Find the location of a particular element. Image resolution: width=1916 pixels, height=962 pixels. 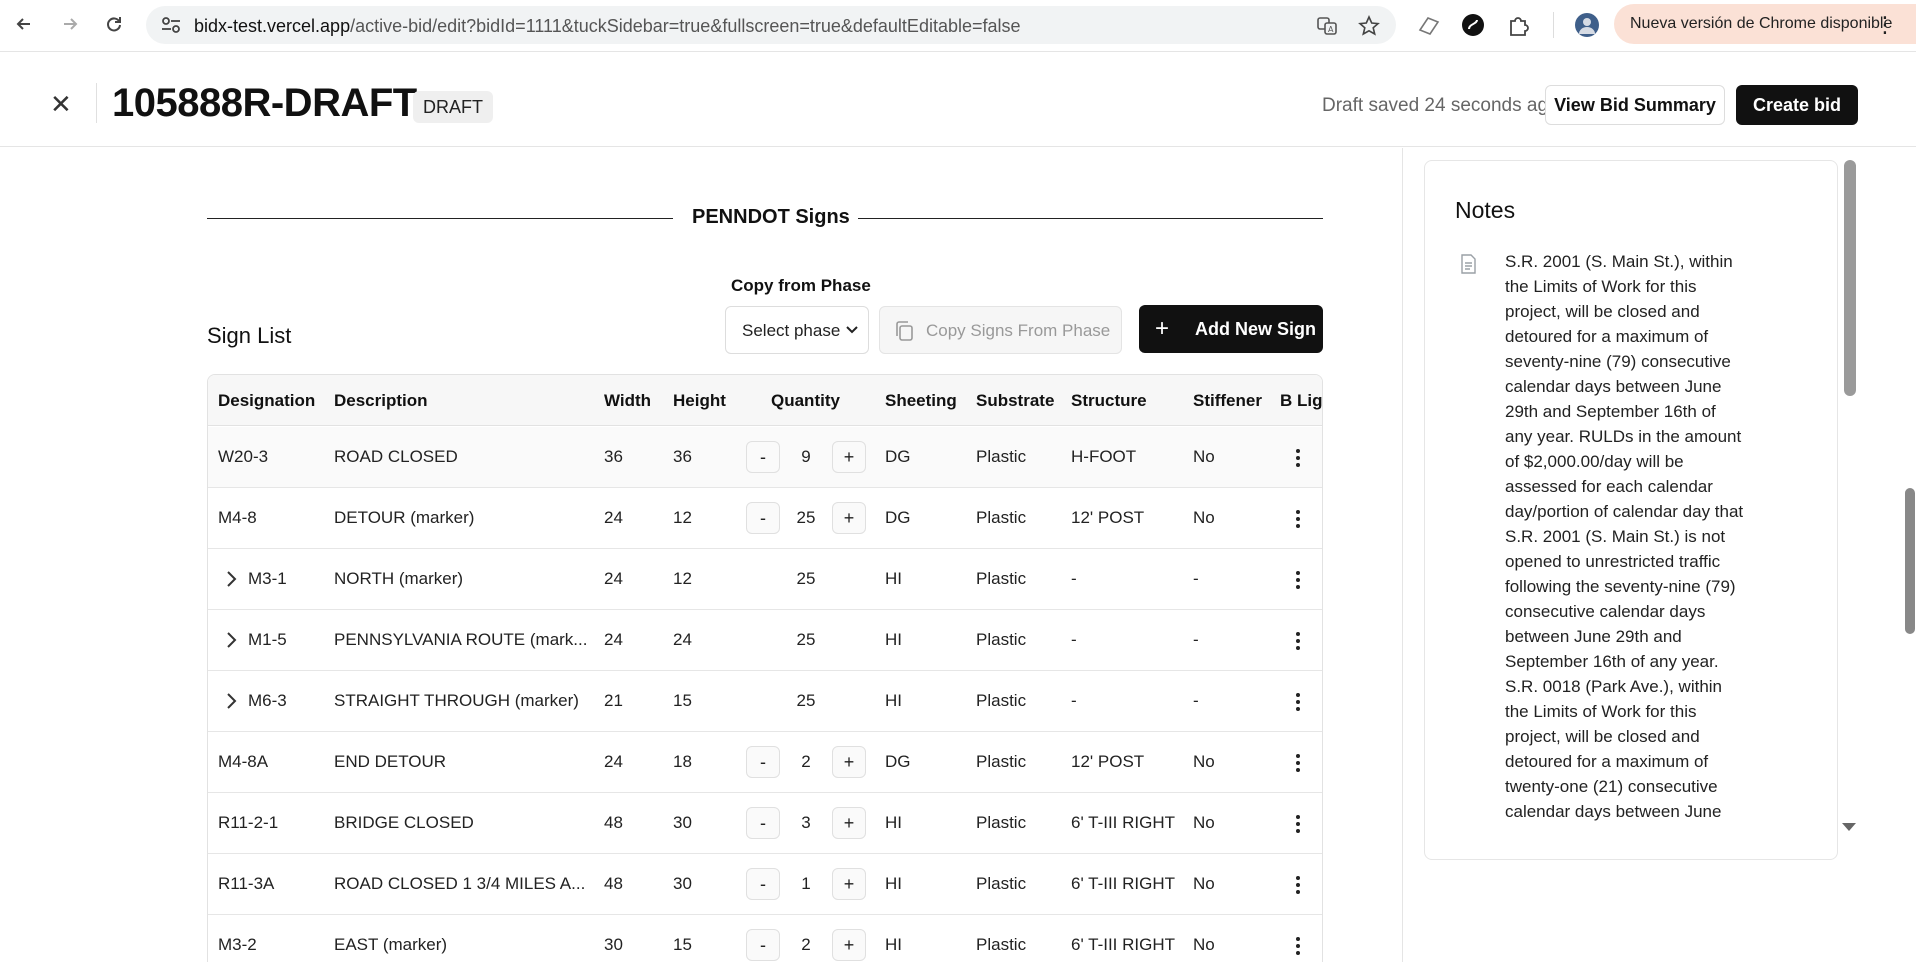

forward-icon is located at coordinates (70, 24).